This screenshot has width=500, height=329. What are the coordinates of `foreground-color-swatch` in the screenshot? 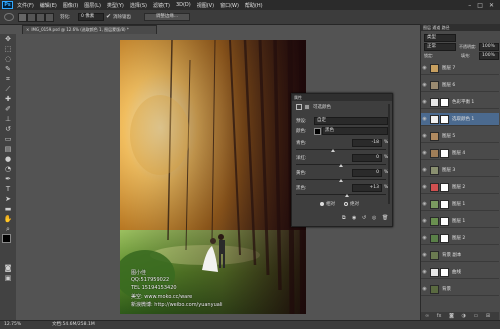 It's located at (6, 238).